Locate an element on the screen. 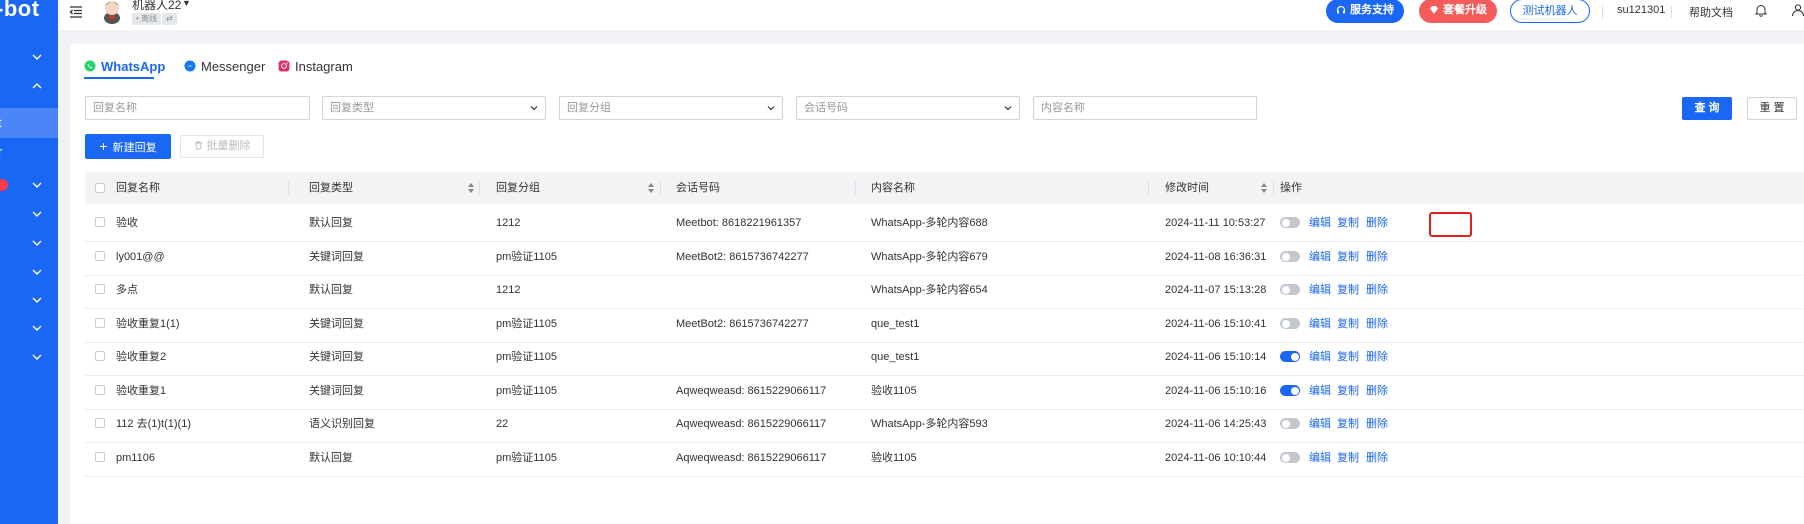  tab-instagram: Instagram is located at coordinates (315, 71).